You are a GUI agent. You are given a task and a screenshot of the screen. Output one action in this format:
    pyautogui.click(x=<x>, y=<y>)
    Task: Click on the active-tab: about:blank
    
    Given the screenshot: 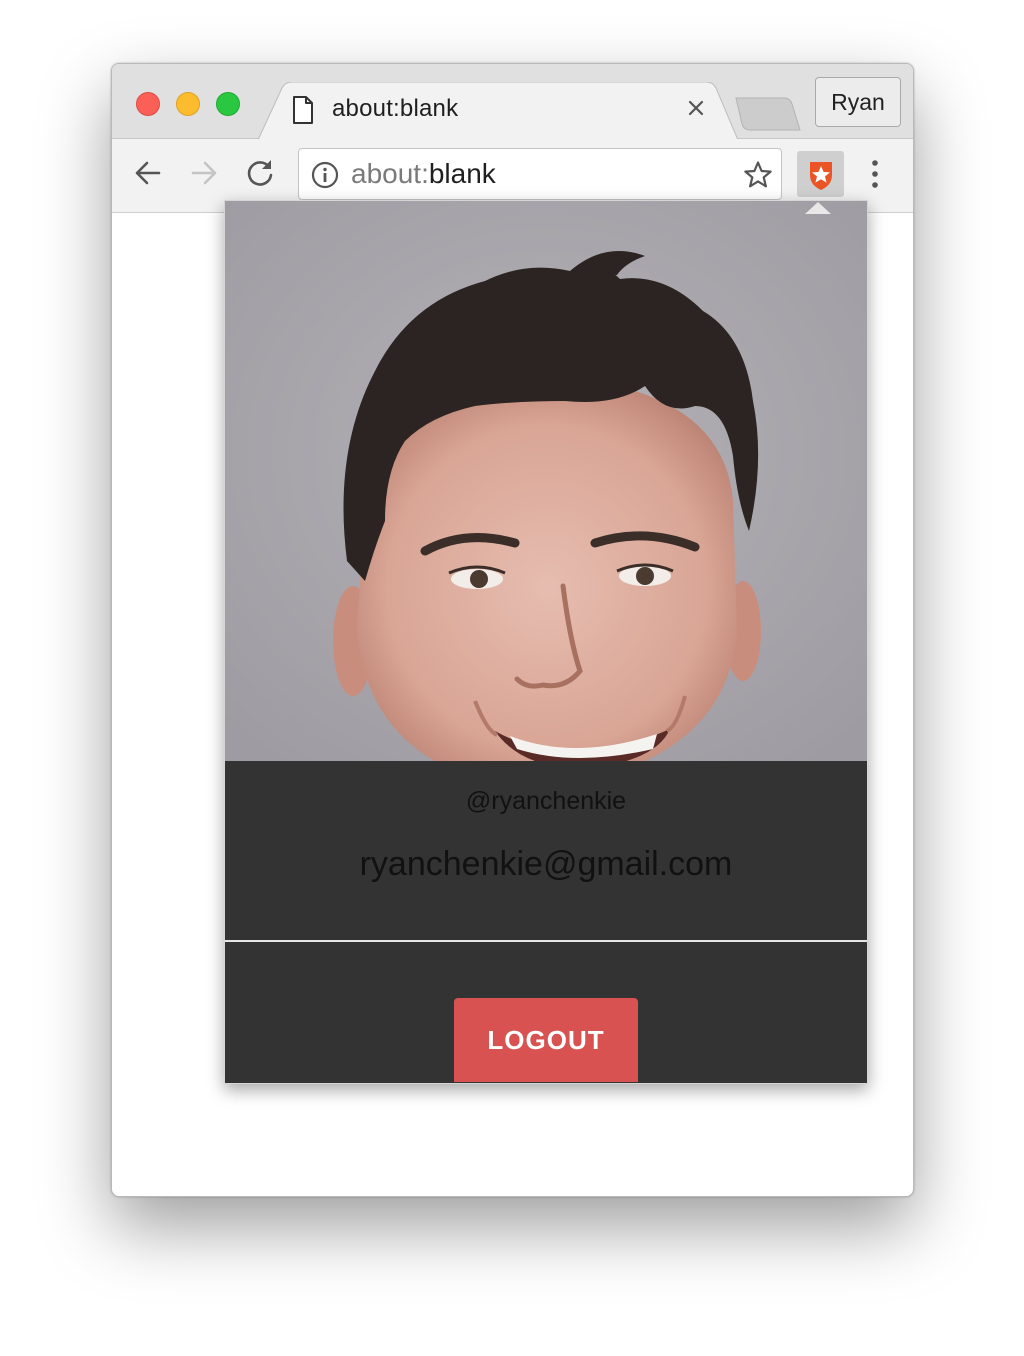 What is the action you would take?
    pyautogui.click(x=498, y=111)
    